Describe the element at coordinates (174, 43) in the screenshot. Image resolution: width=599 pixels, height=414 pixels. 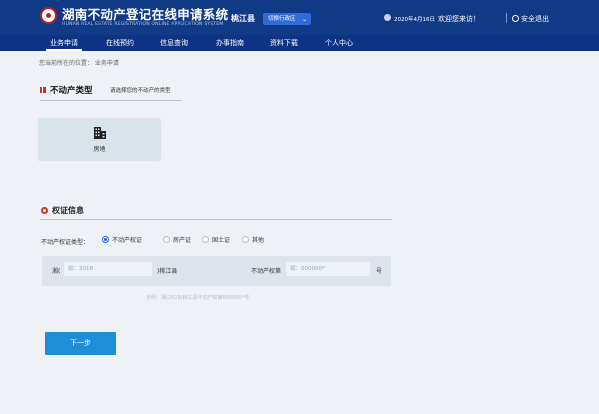
I see `nav-item-info-query: 信息查询` at that location.